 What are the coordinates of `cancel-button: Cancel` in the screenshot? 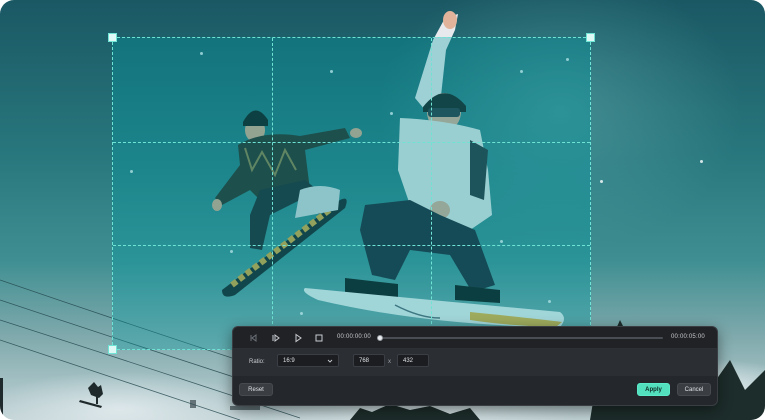 It's located at (694, 389).